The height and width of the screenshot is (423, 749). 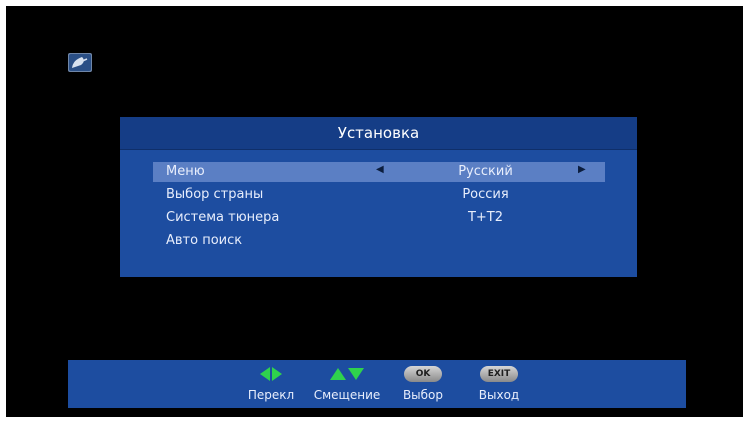 What do you see at coordinates (485, 217) in the screenshot?
I see `row-value: T+T2` at bounding box center [485, 217].